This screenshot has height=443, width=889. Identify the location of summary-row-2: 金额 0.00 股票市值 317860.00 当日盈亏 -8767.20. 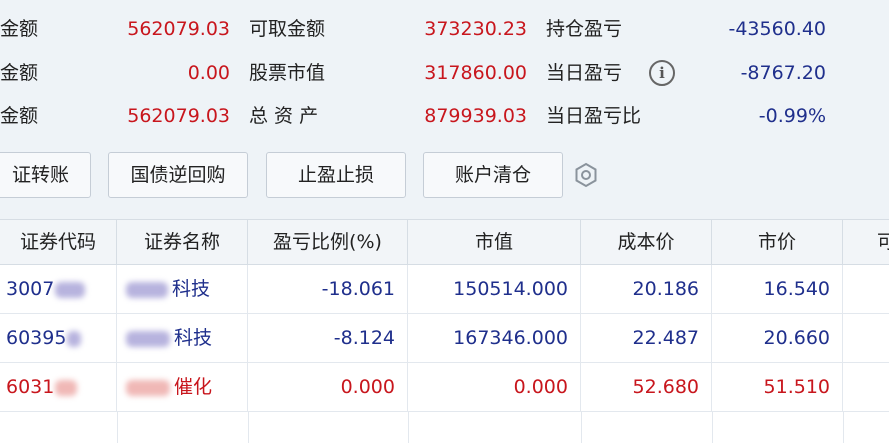
(444, 73).